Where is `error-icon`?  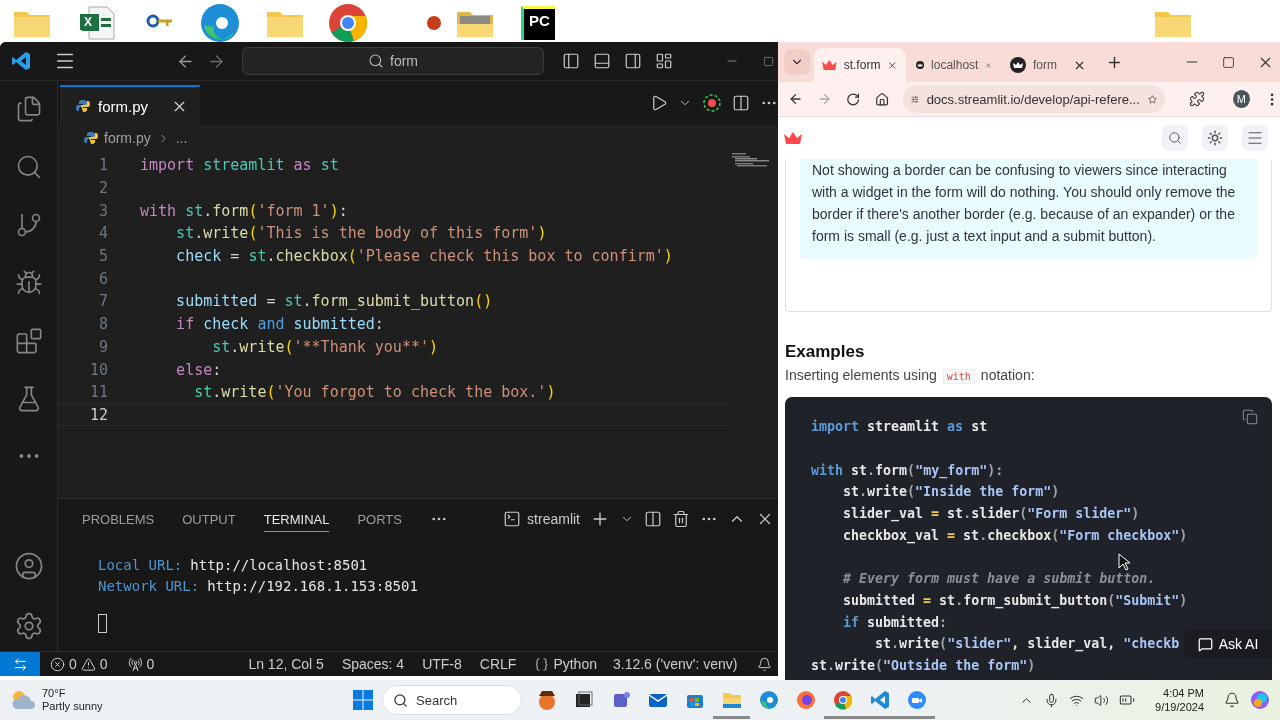 error-icon is located at coordinates (57, 664).